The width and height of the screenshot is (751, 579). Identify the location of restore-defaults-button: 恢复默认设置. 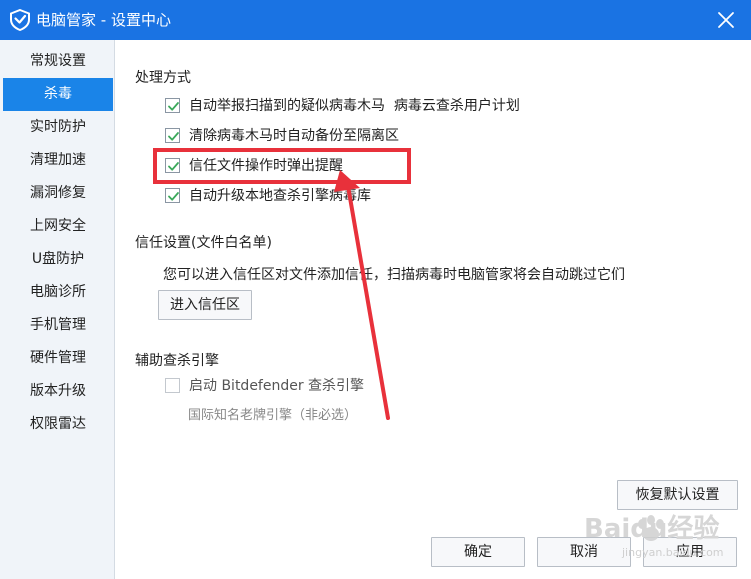
(677, 495).